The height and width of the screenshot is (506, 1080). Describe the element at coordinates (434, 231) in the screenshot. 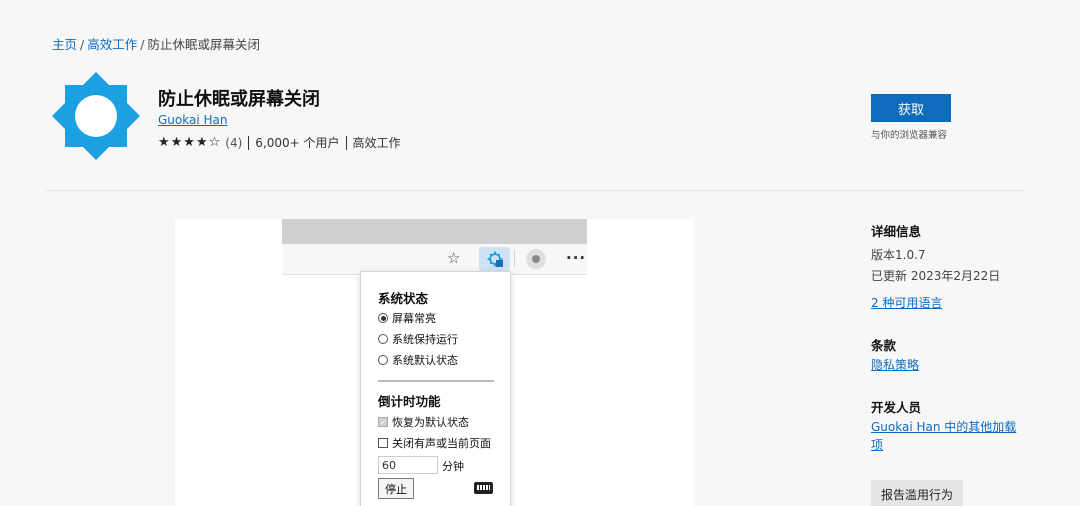

I see `browser-tab-bar` at that location.